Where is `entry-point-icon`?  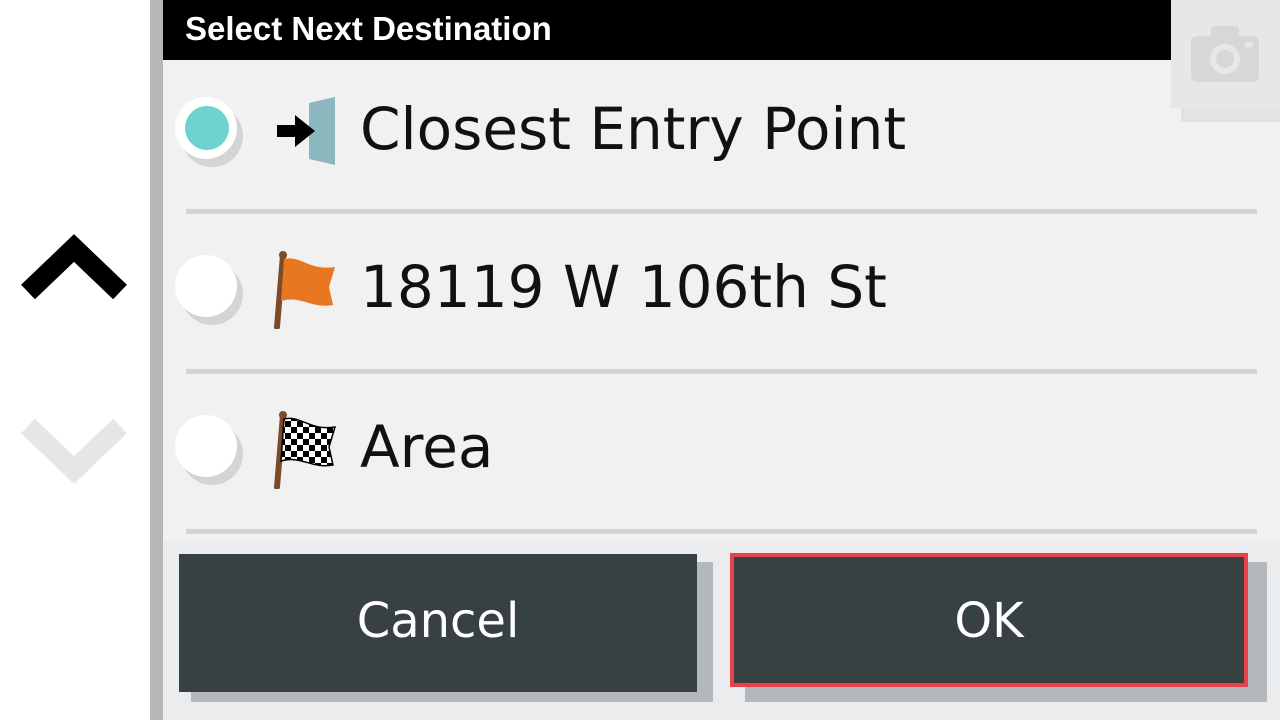 entry-point-icon is located at coordinates (306, 131).